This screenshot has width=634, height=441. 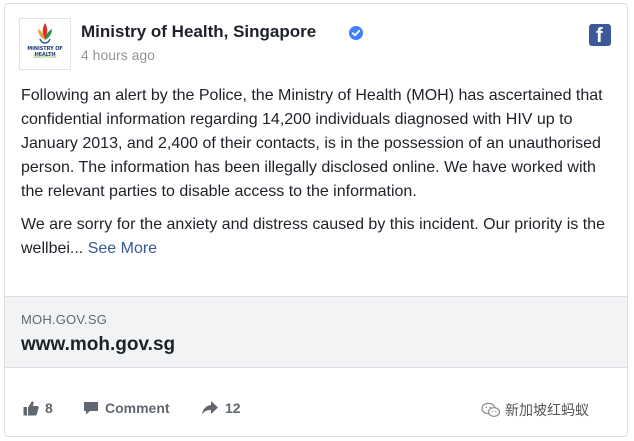 What do you see at coordinates (45, 56) in the screenshot?
I see `avatar-logo-sub: SINGAPORE` at bounding box center [45, 56].